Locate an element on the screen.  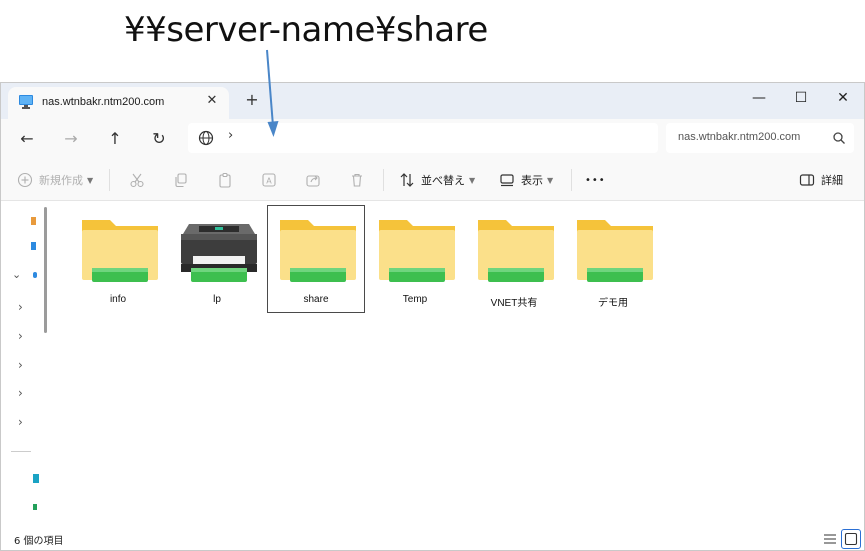
folder-item: Temp is located at coordinates (415, 259).